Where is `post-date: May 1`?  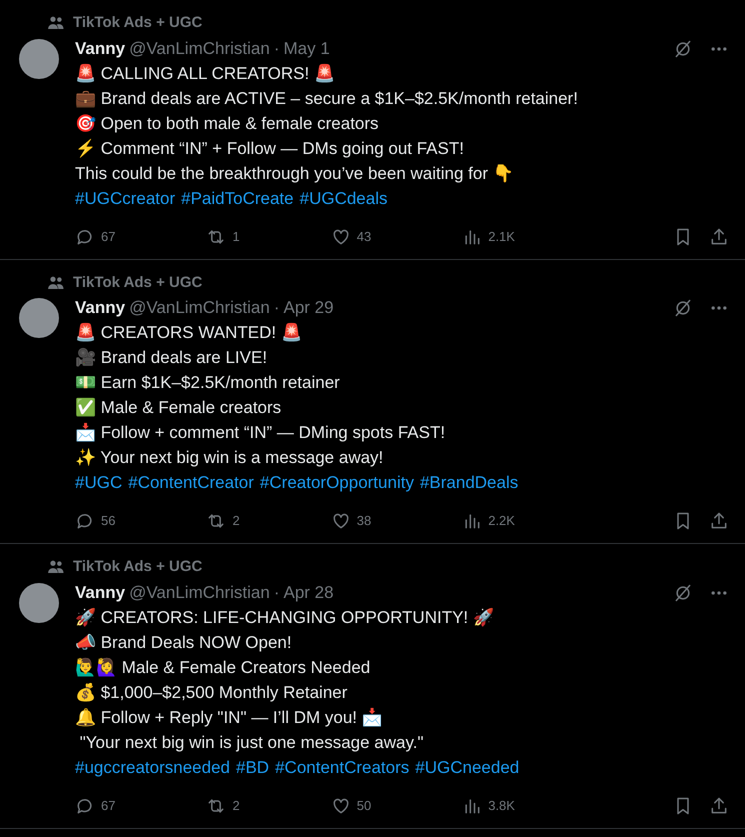 post-date: May 1 is located at coordinates (306, 48).